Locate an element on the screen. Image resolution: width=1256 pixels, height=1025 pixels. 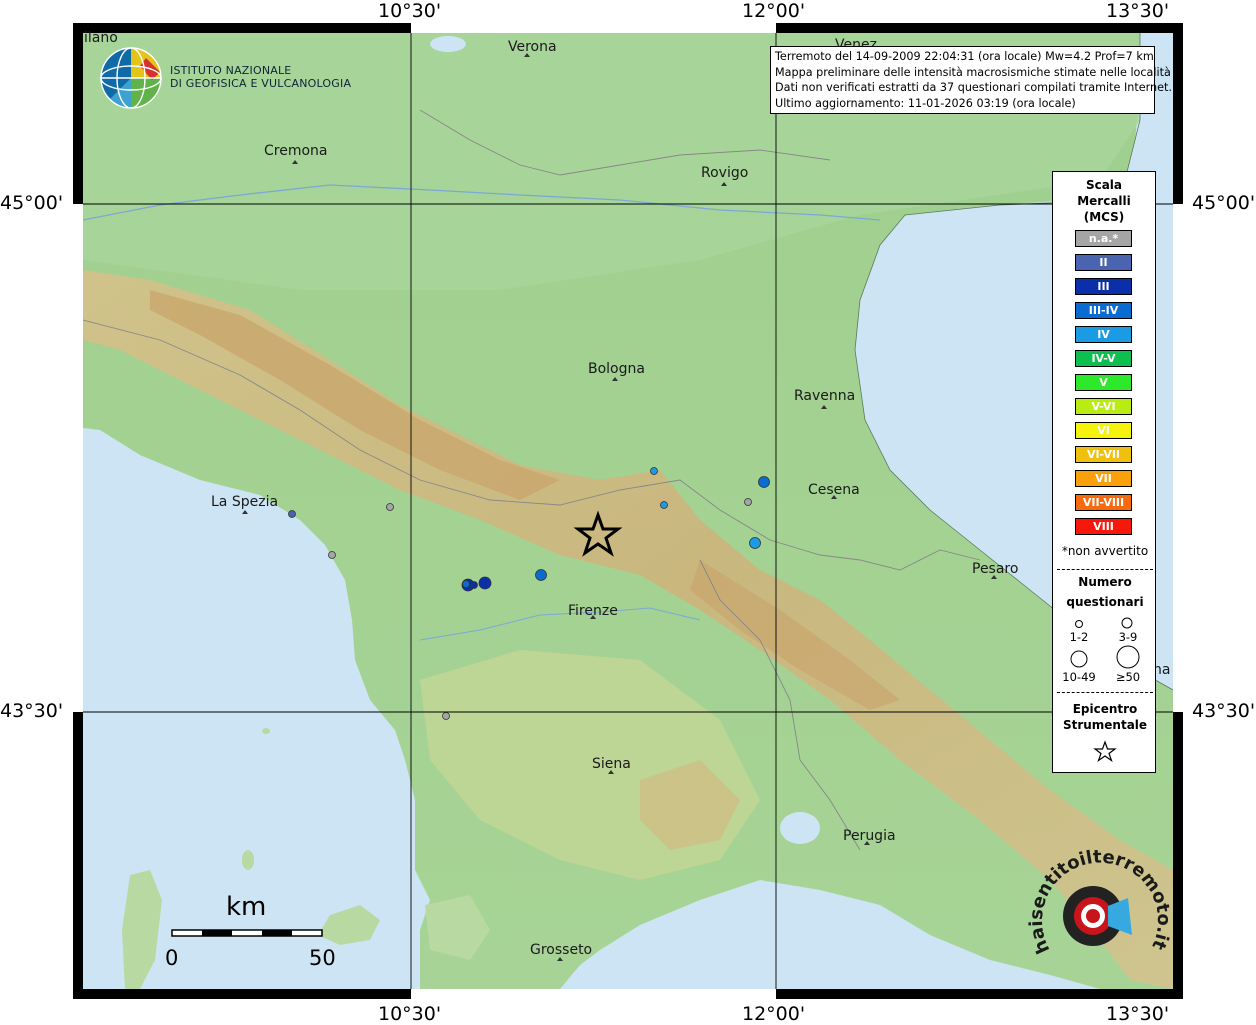
count-label-10-49: 10-49 is located at coordinates (1079, 677).